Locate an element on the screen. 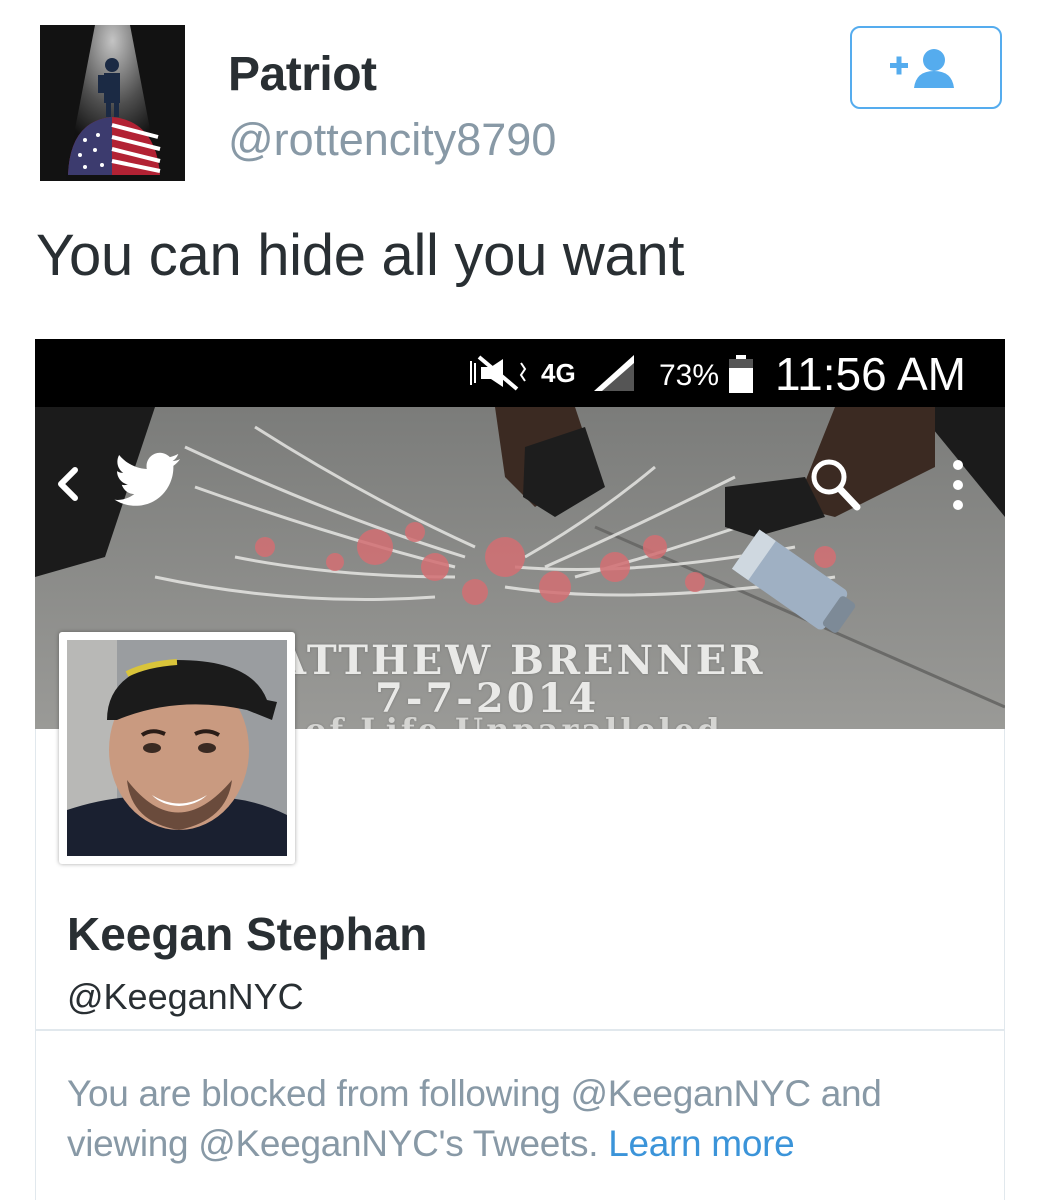 The width and height of the screenshot is (1037, 1200). card-border-left is located at coordinates (35, 964).